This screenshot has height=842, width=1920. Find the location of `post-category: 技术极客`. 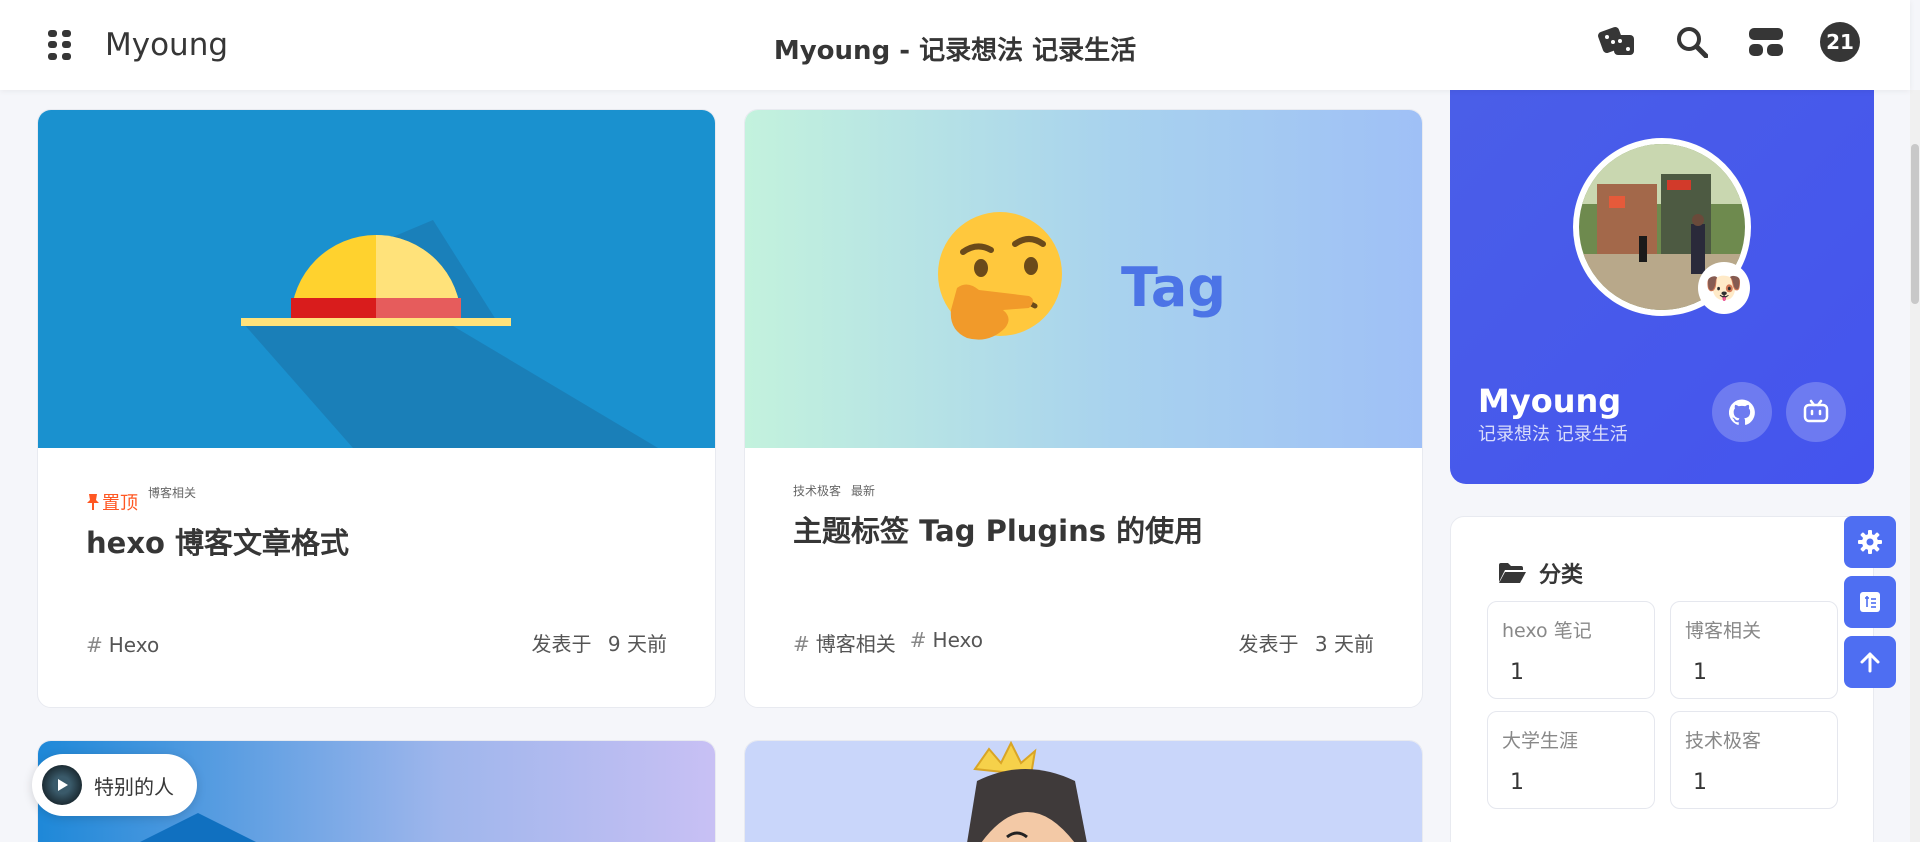

post-category: 技术极客 is located at coordinates (817, 490).